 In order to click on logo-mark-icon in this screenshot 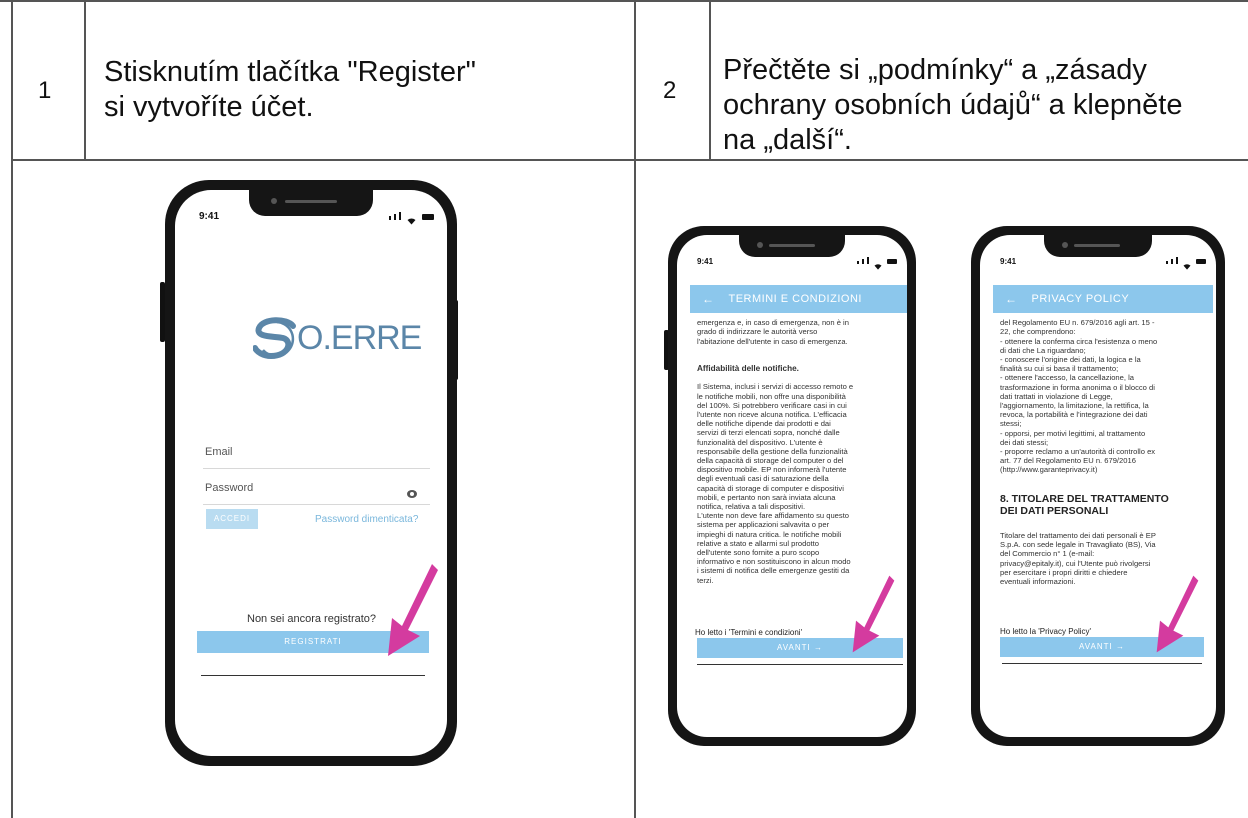, I will do `click(274, 338)`.